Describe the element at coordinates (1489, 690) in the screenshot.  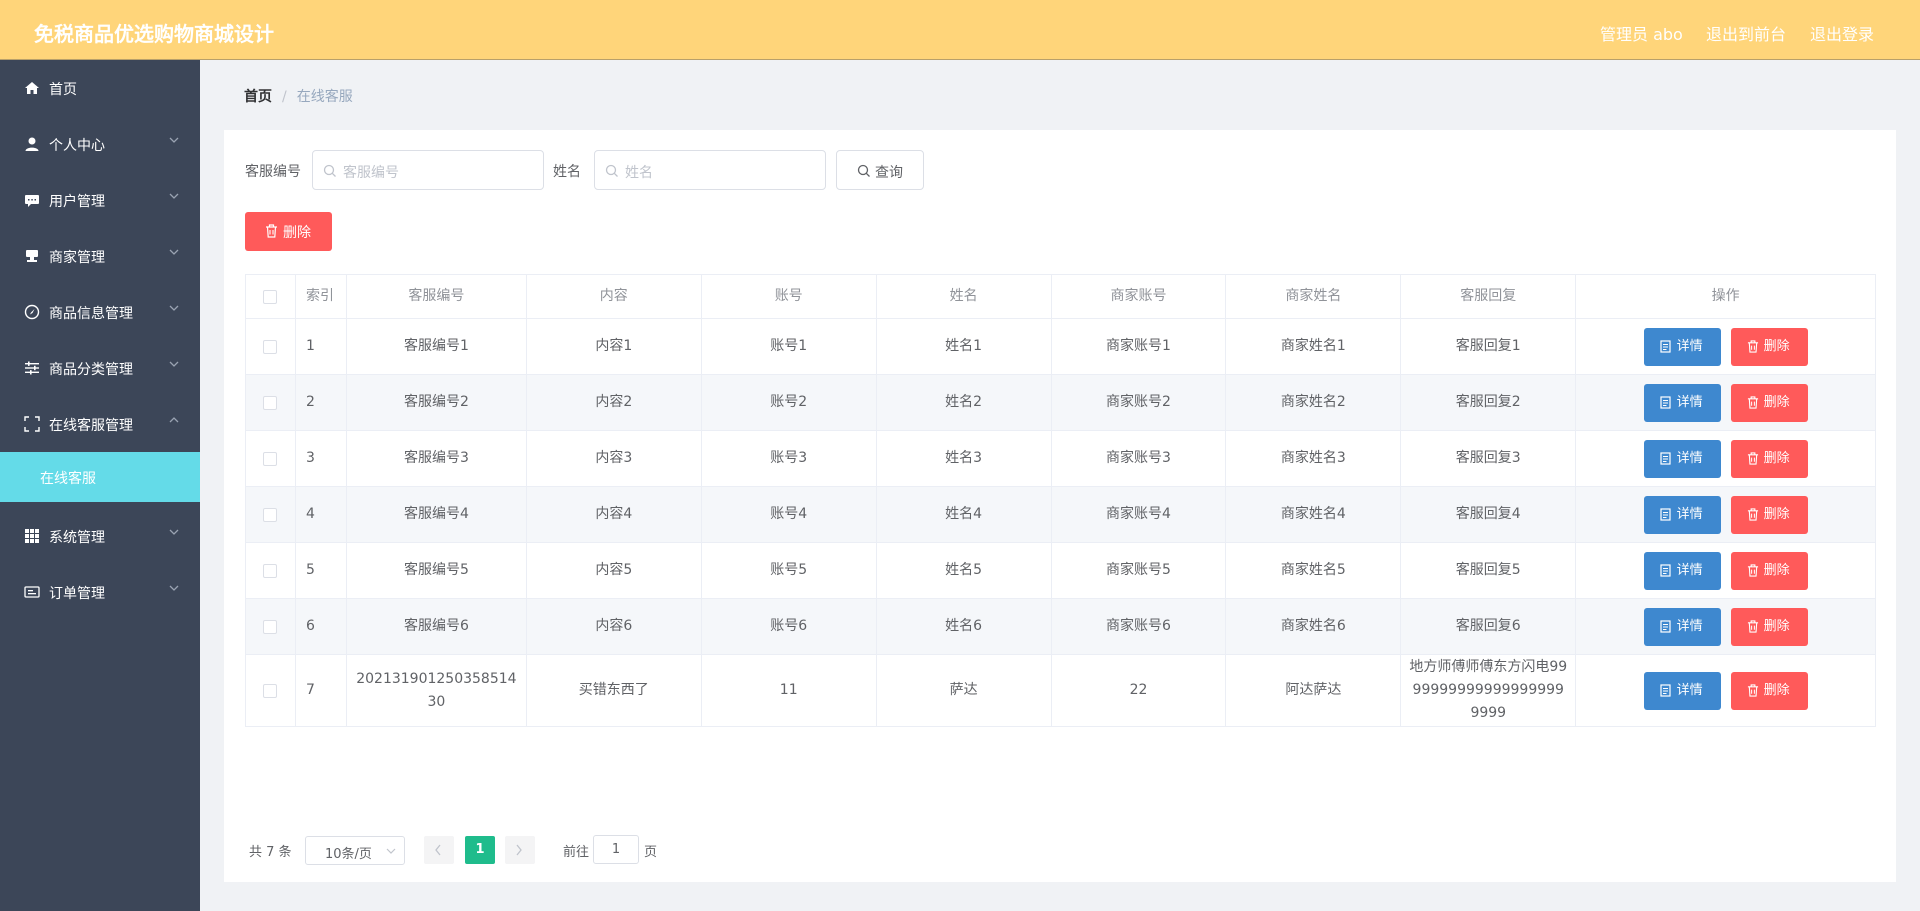
I see `table-cell: 地方师傅师傅东方闪电99999999999999999999999` at that location.